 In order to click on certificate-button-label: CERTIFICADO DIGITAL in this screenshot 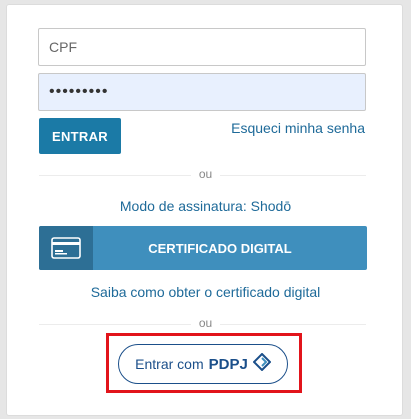, I will do `click(220, 248)`.